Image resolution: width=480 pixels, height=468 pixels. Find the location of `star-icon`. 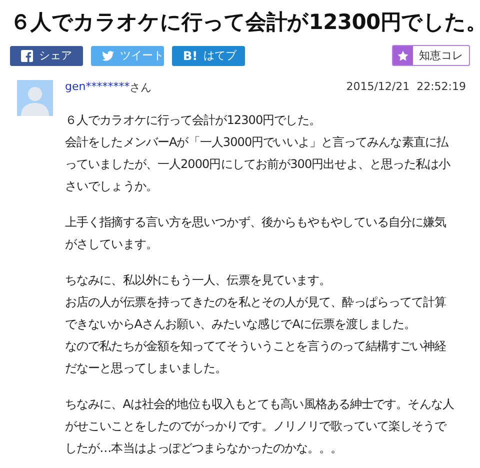

star-icon is located at coordinates (403, 56).